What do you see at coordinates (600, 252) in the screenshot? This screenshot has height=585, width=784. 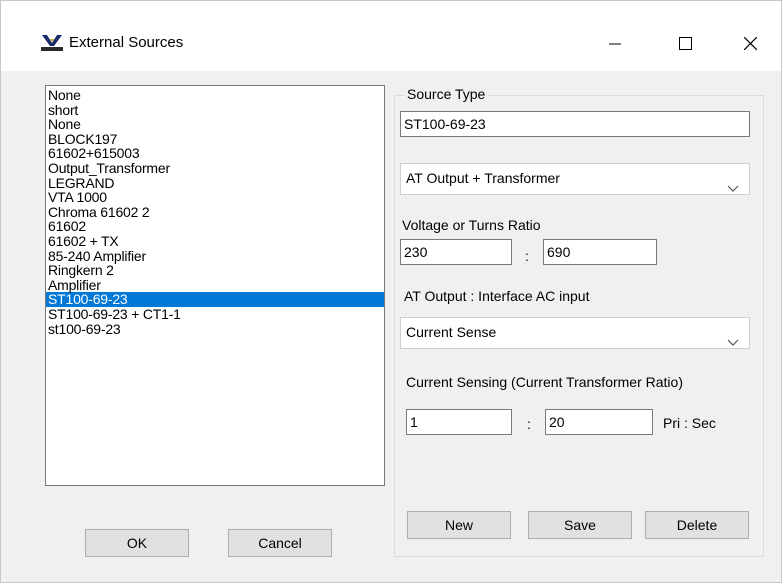 I see `ratio-right-input: 690` at bounding box center [600, 252].